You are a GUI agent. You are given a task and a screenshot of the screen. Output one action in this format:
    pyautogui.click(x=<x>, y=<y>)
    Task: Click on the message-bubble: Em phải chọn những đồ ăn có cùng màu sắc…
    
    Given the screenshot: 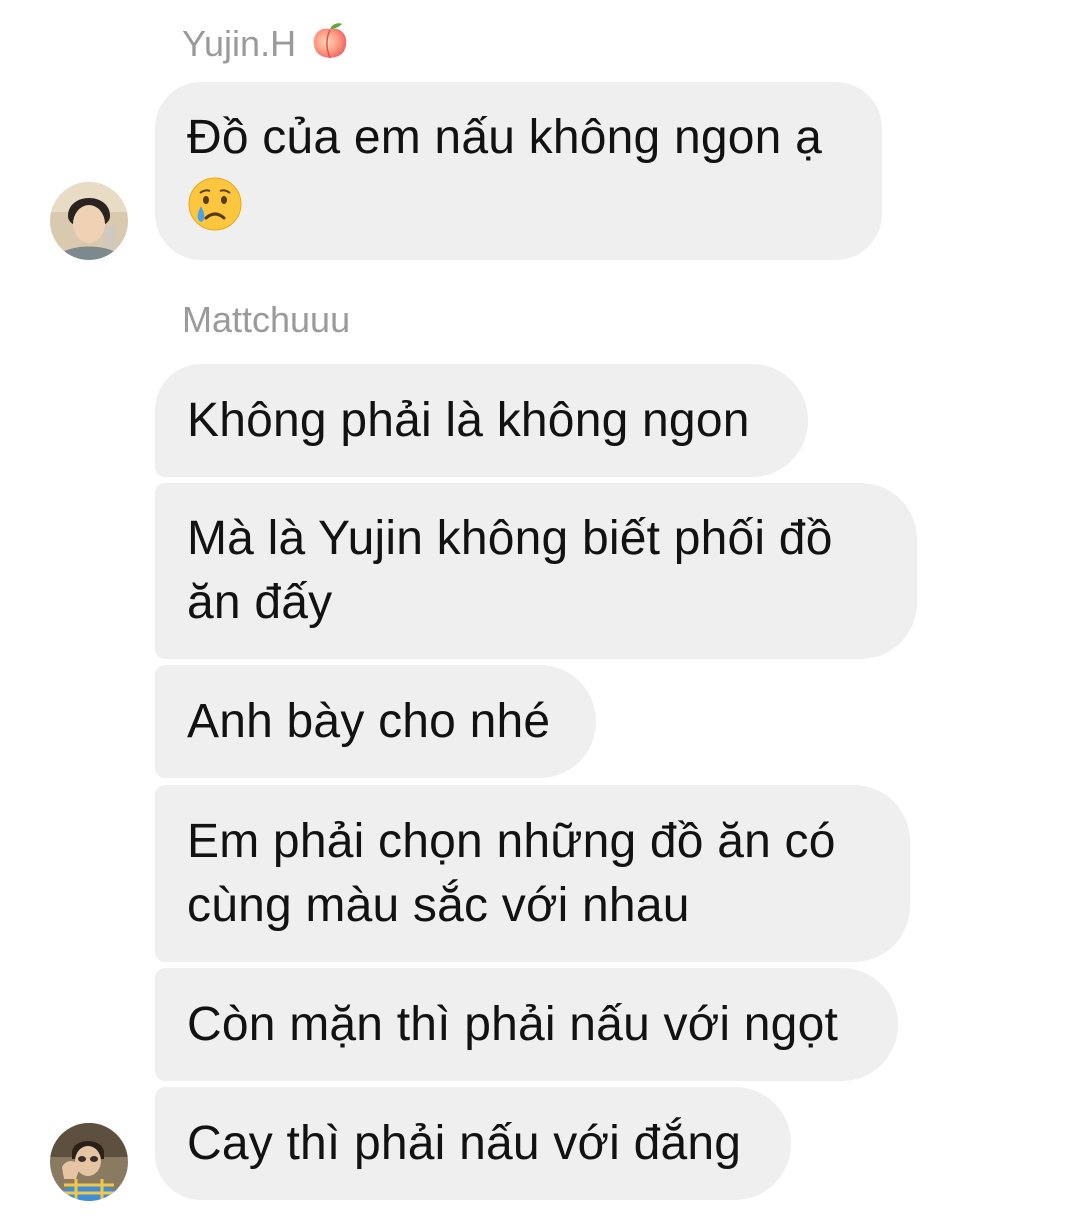 What is the action you would take?
    pyautogui.click(x=532, y=873)
    